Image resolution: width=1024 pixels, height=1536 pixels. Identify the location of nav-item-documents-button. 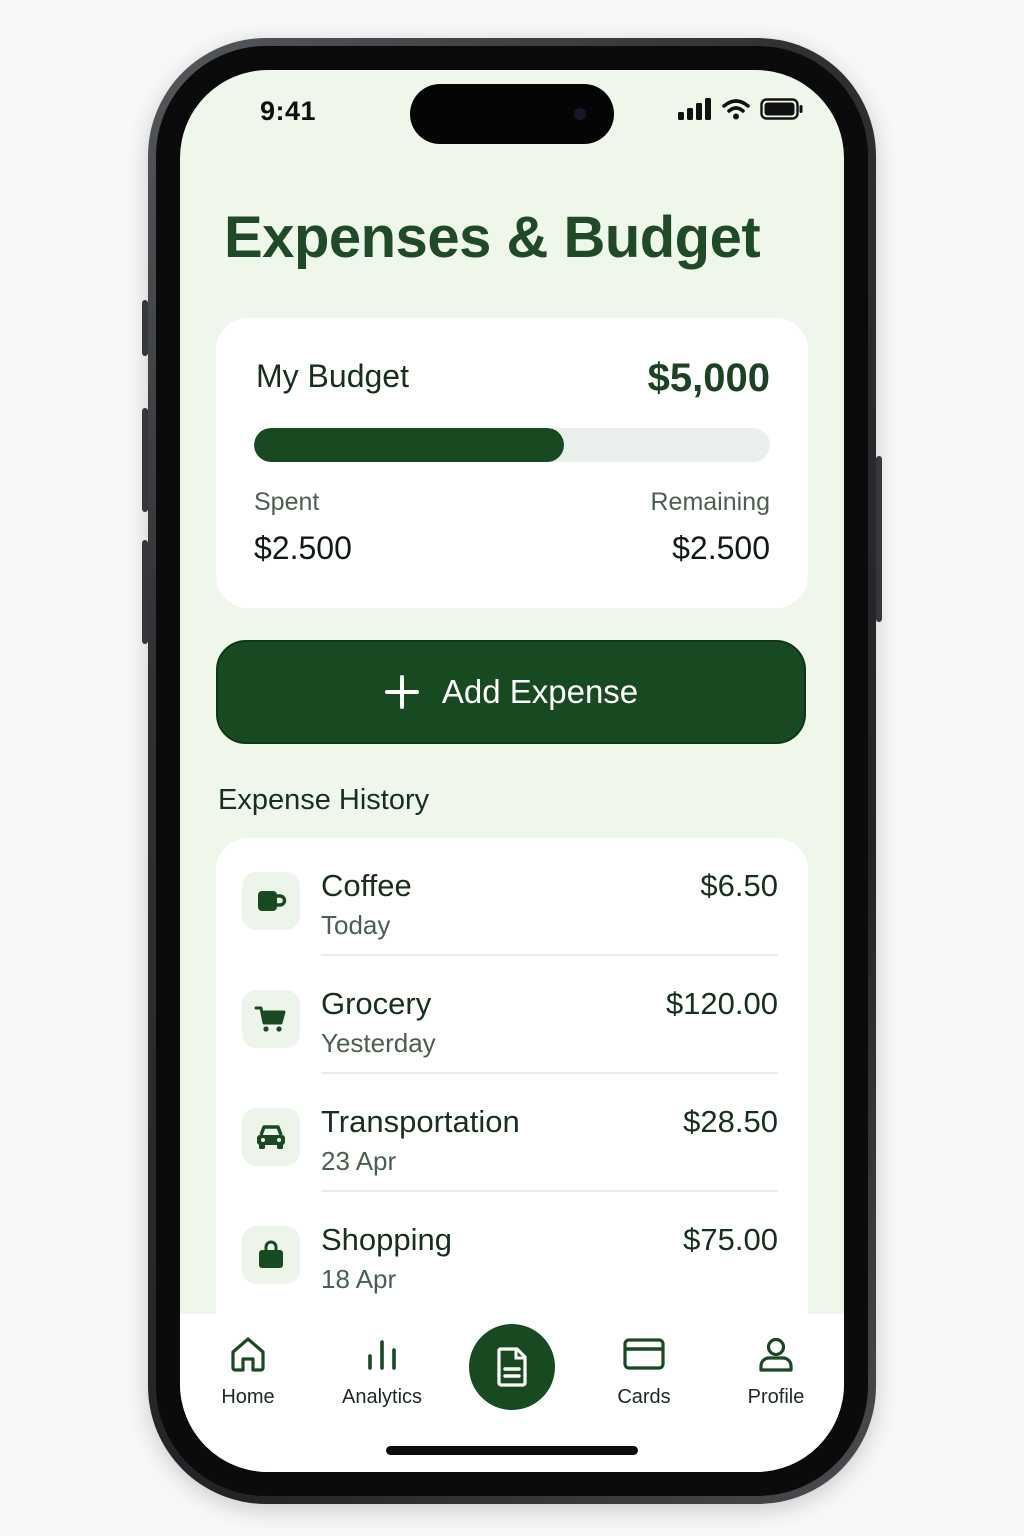
(512, 1367).